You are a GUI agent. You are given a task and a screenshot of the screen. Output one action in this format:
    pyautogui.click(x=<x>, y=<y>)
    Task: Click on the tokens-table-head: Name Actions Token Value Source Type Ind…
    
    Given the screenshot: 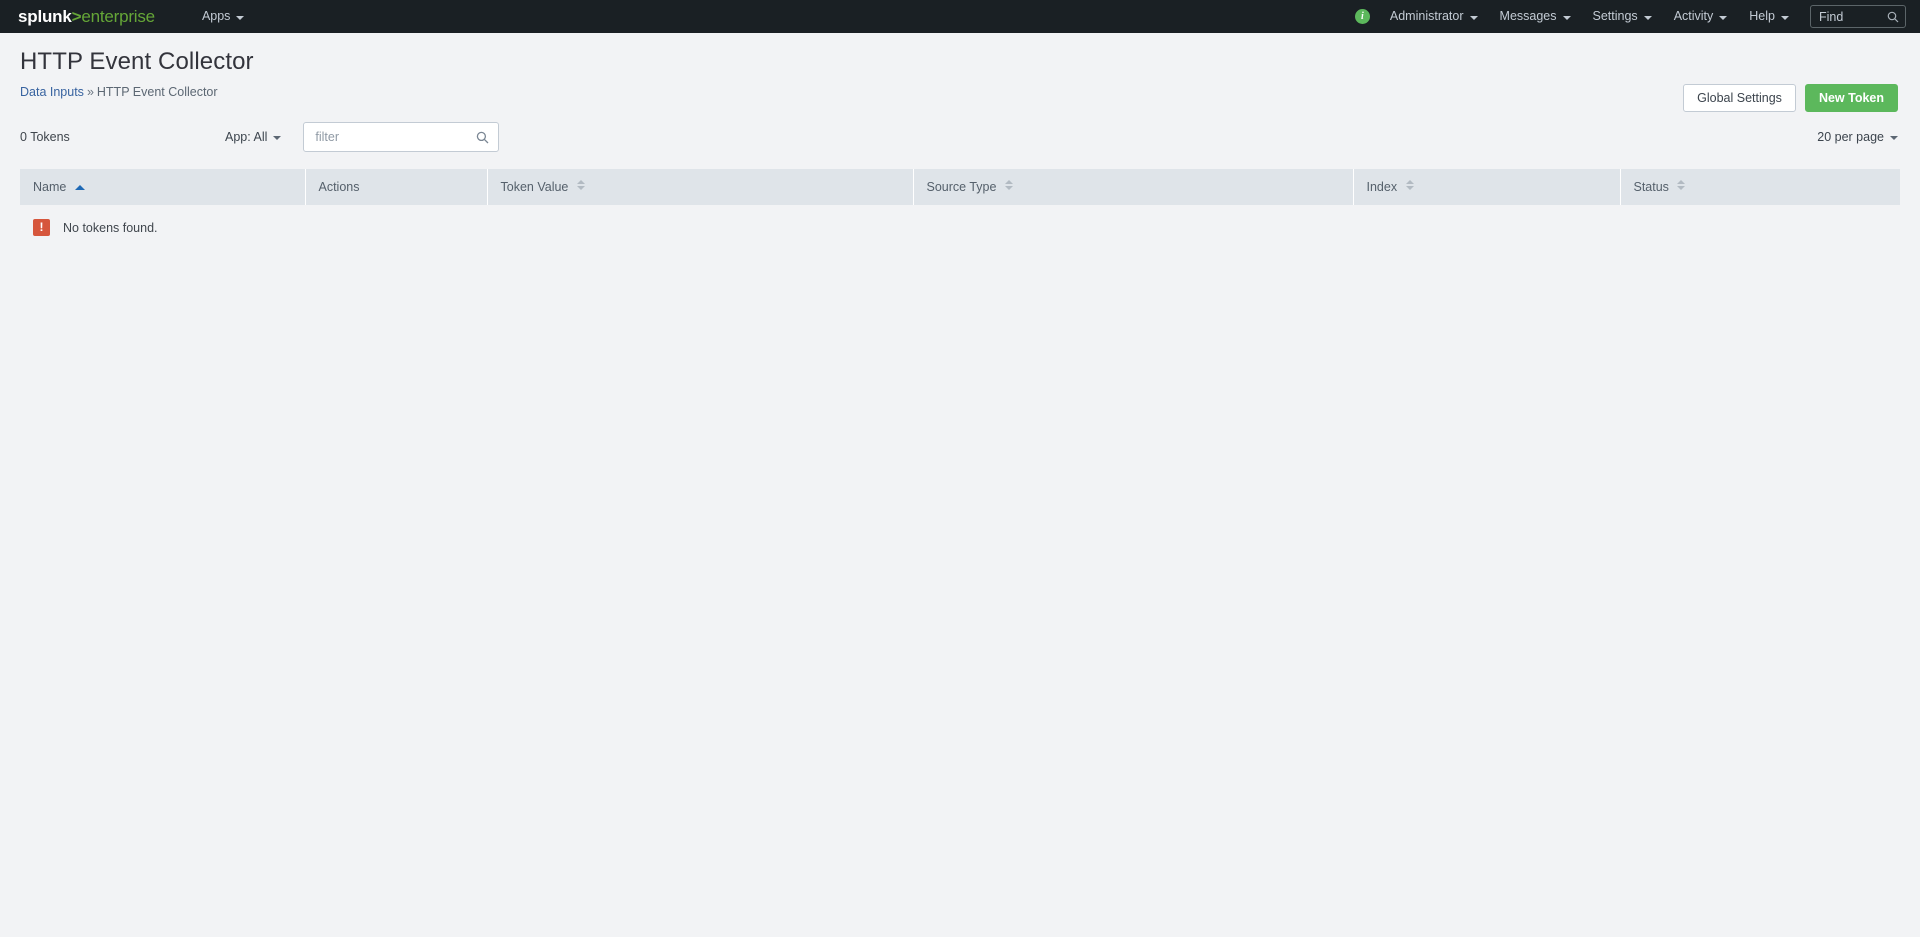 What is the action you would take?
    pyautogui.click(x=960, y=187)
    